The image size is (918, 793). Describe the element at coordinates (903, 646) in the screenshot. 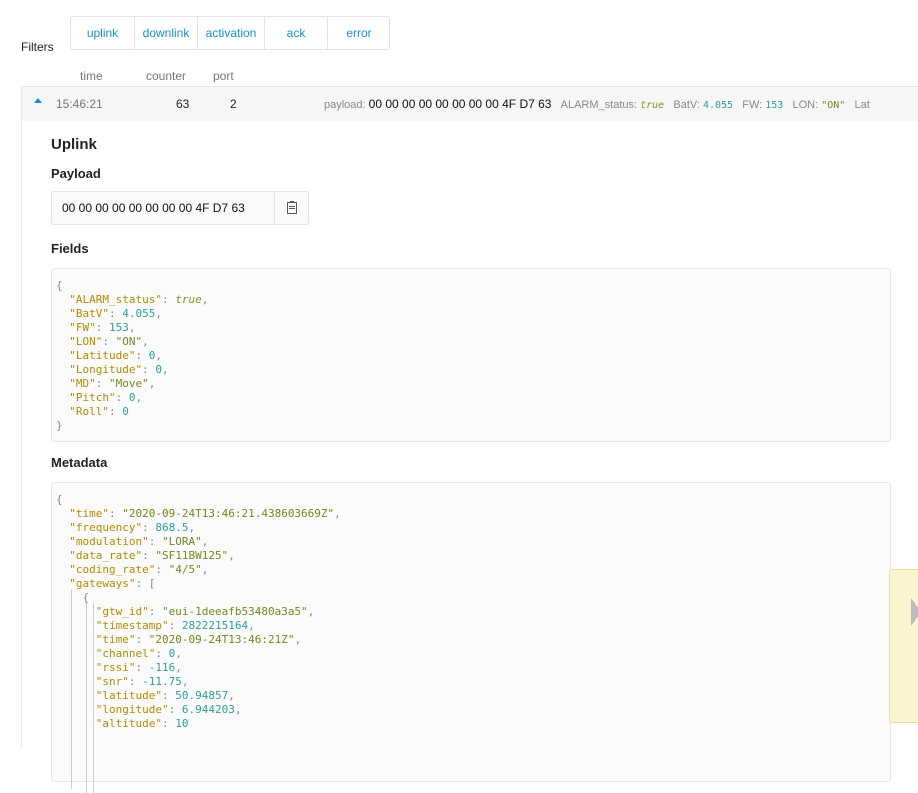

I see `side-panel-toggle` at that location.